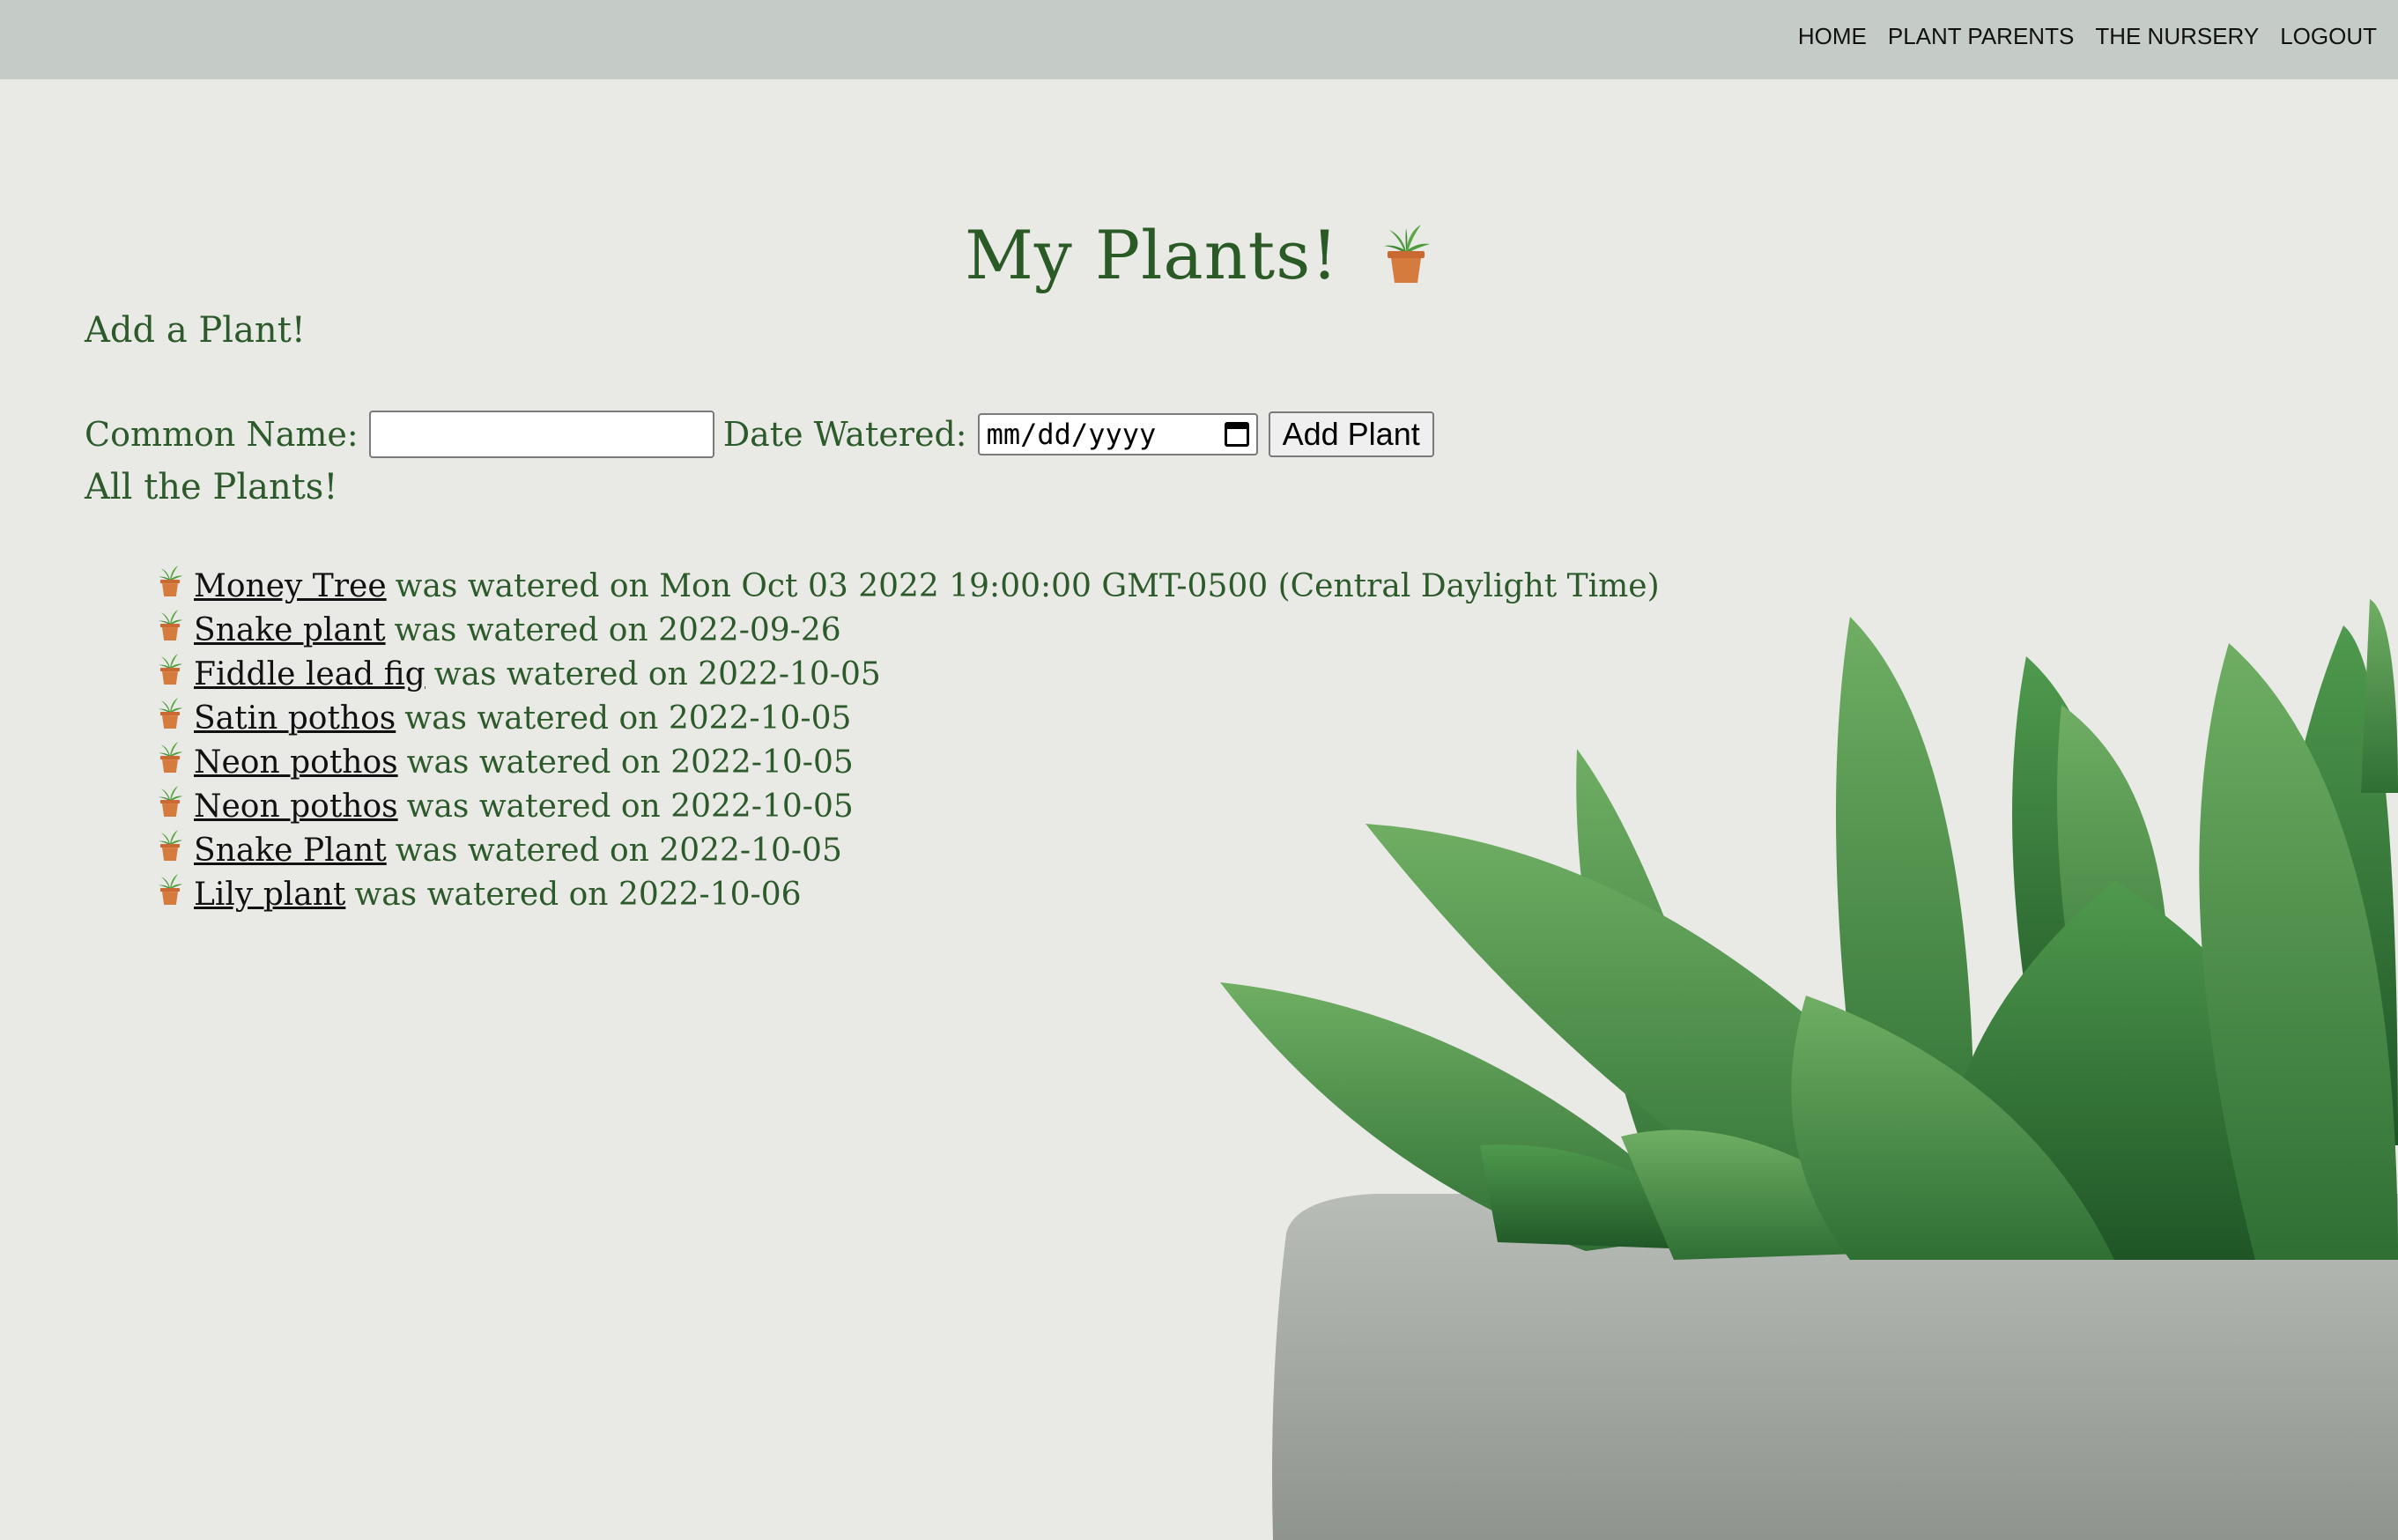 The height and width of the screenshot is (1540, 2398). I want to click on date-watered-label: Date Watered:, so click(844, 435).